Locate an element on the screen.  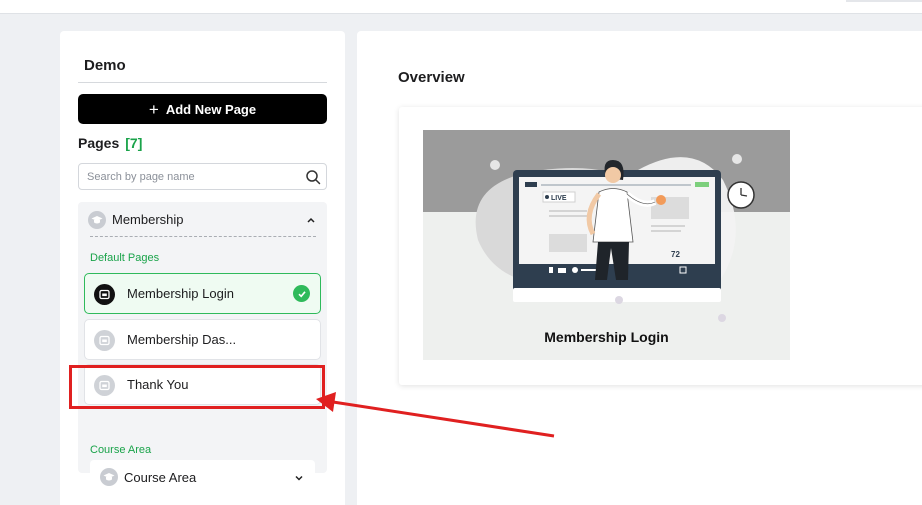
preview-caption: Membership Login is located at coordinates (606, 337).